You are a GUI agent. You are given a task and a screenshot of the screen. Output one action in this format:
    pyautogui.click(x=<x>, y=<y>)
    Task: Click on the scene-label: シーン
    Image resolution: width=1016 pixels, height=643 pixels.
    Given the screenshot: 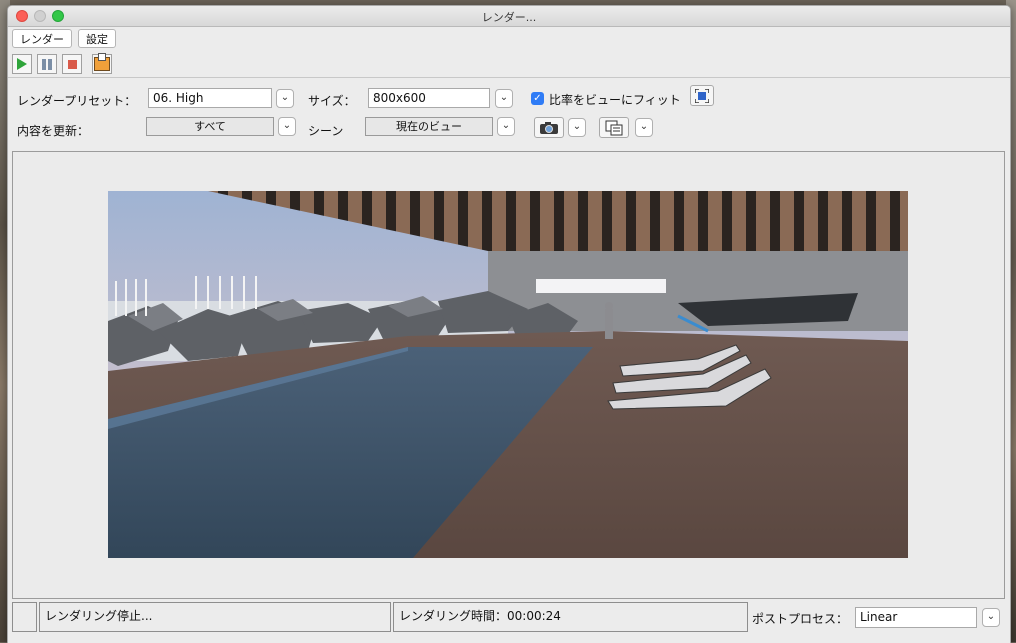 What is the action you would take?
    pyautogui.click(x=326, y=131)
    